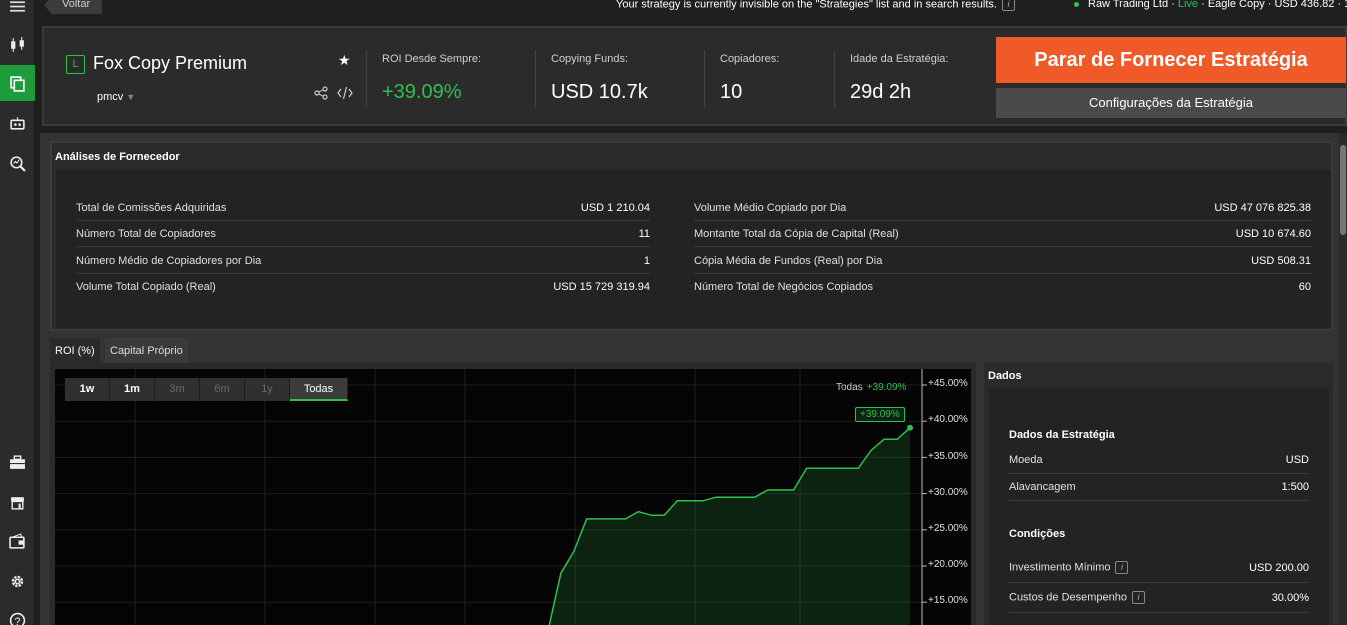 This screenshot has height=625, width=1347. I want to click on owner-name: pmcv, so click(110, 97).